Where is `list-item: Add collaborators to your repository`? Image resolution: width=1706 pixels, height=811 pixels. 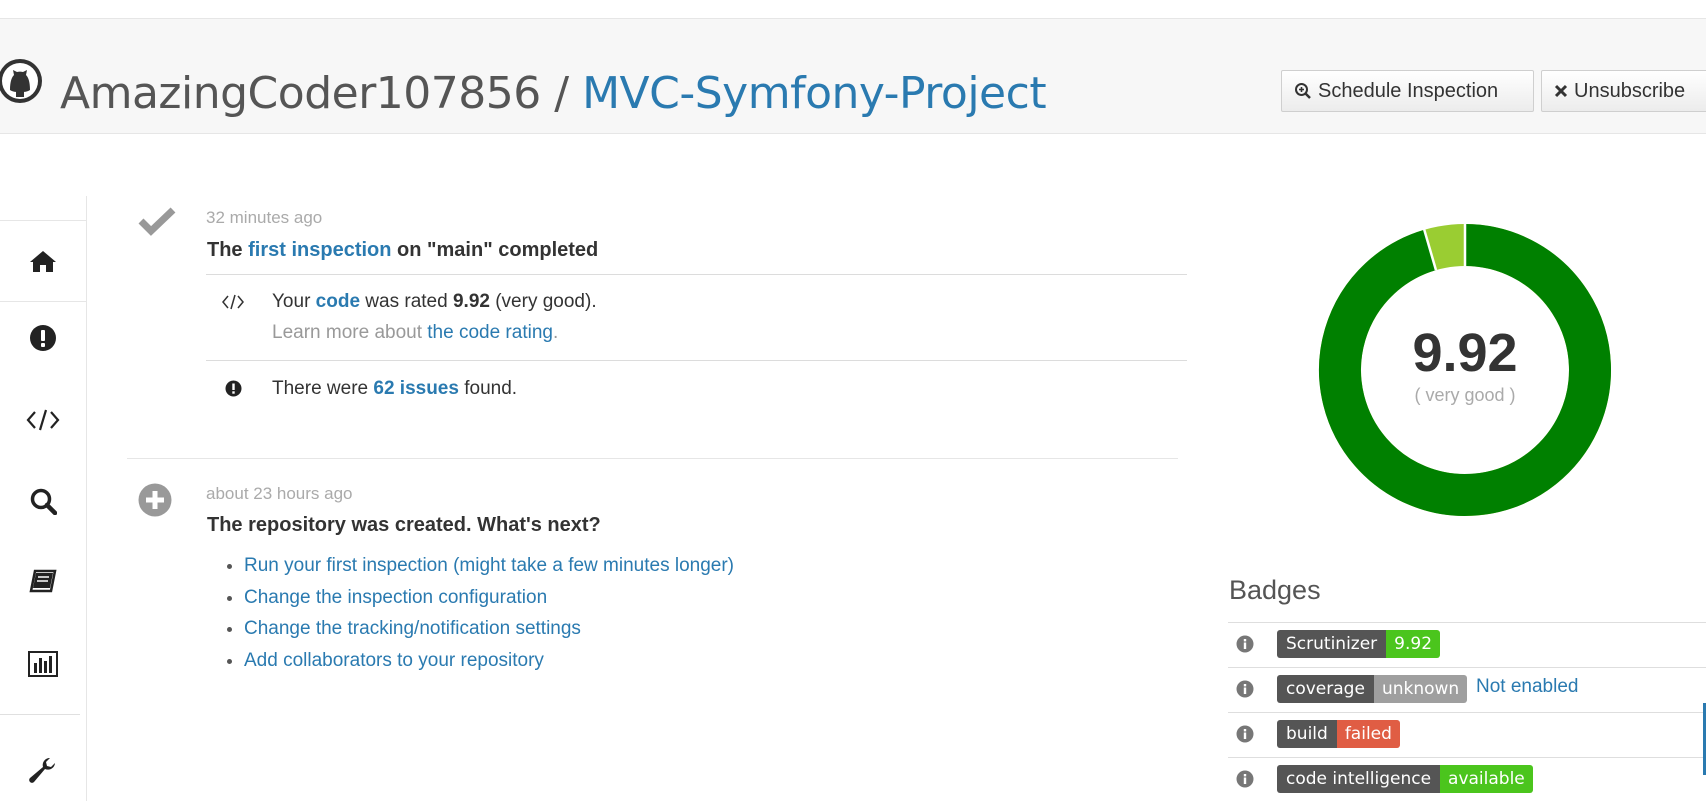 list-item: Add collaborators to your repository is located at coordinates (489, 661).